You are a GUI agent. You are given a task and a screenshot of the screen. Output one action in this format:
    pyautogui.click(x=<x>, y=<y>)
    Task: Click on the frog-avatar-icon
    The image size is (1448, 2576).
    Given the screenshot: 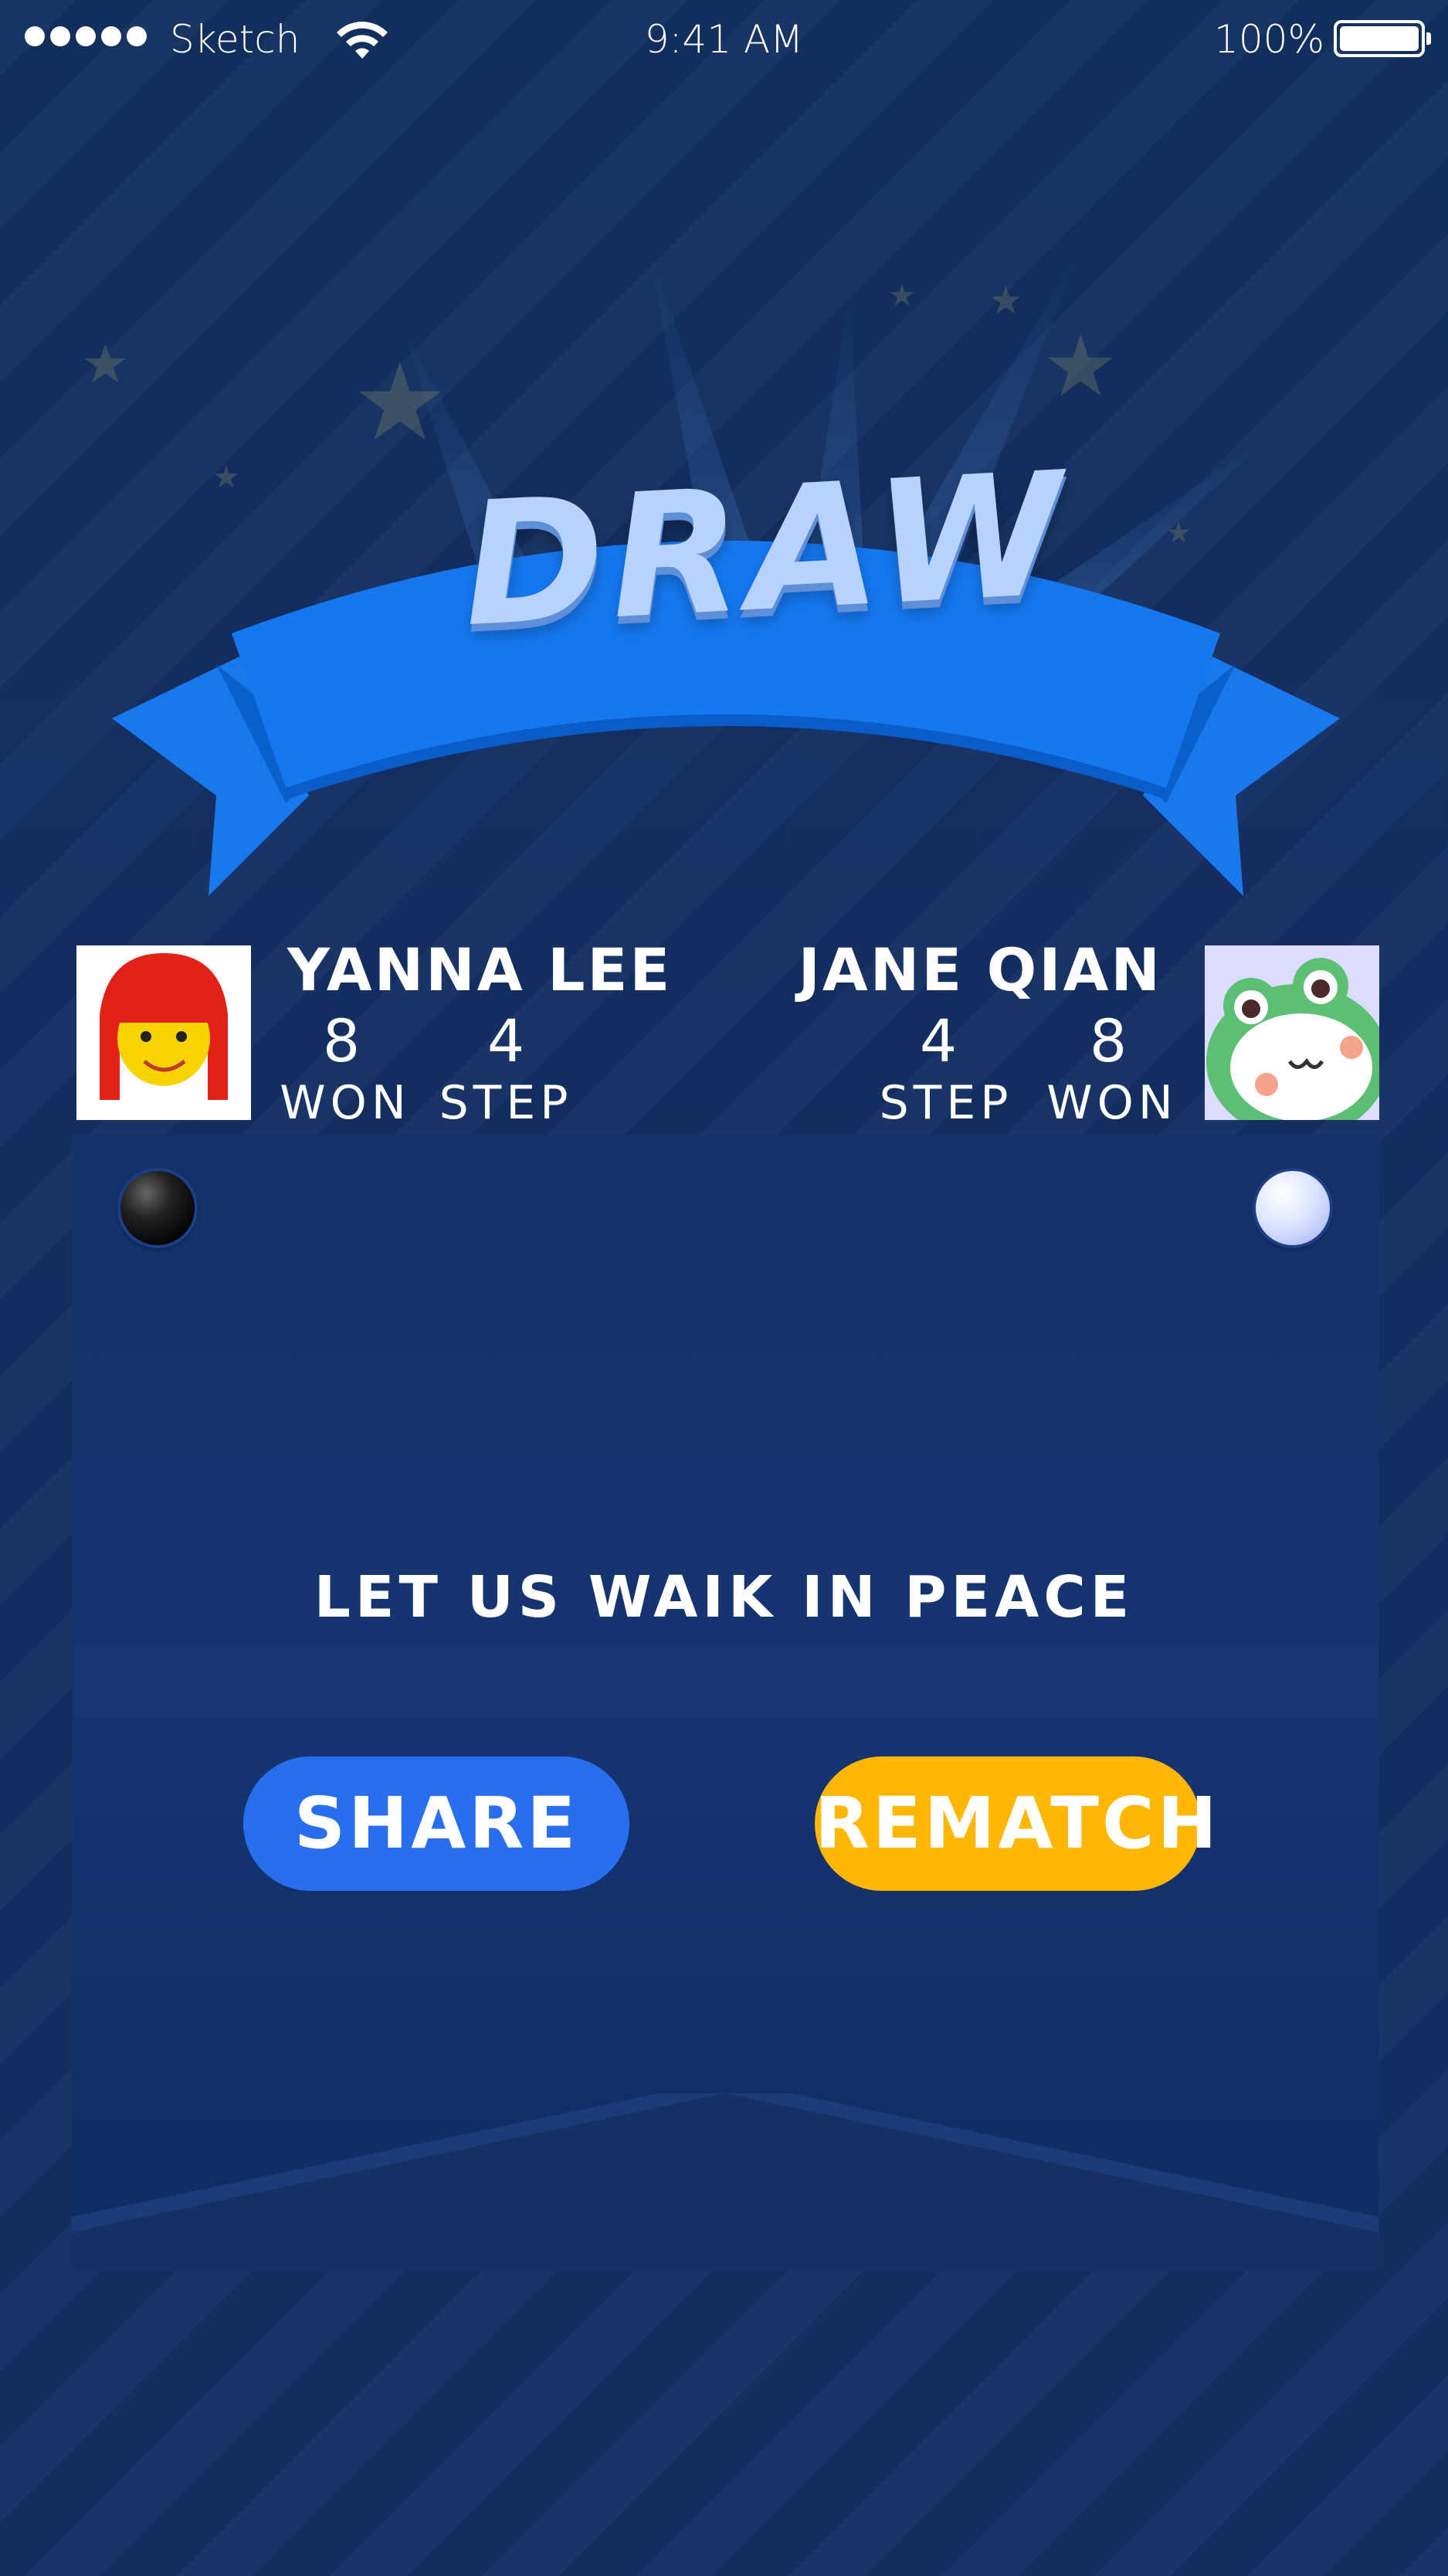 What is the action you would take?
    pyautogui.click(x=1292, y=1032)
    